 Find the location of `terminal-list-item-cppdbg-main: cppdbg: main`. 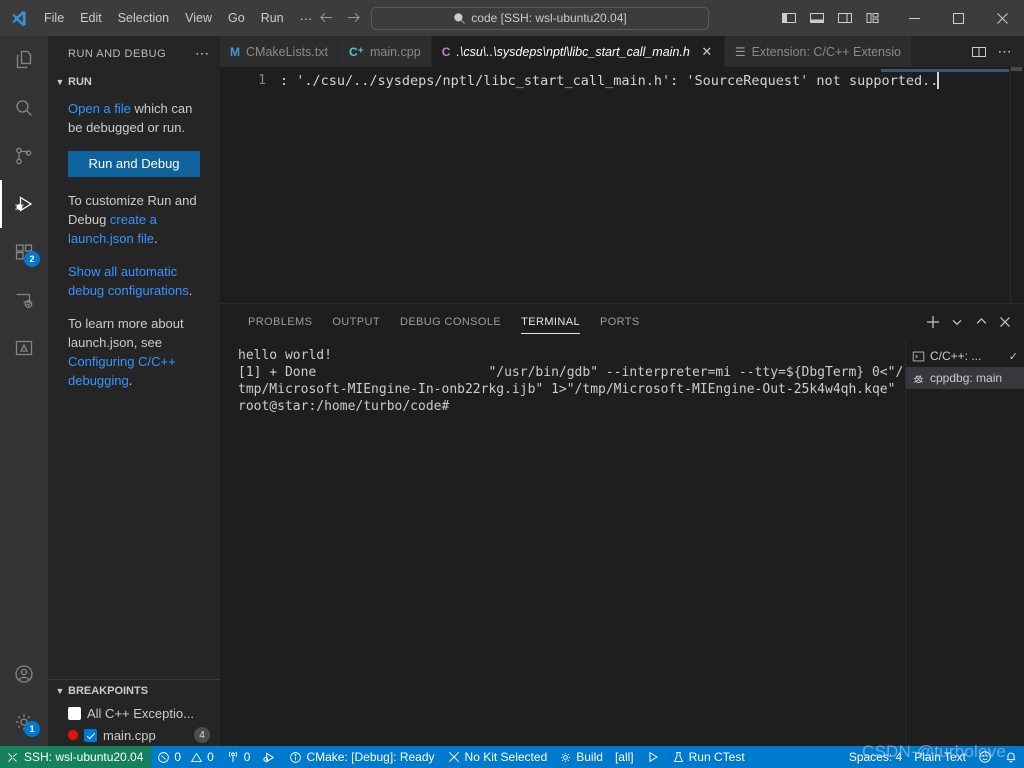

terminal-list-item-cppdbg-main: cppdbg: main is located at coordinates (965, 378).